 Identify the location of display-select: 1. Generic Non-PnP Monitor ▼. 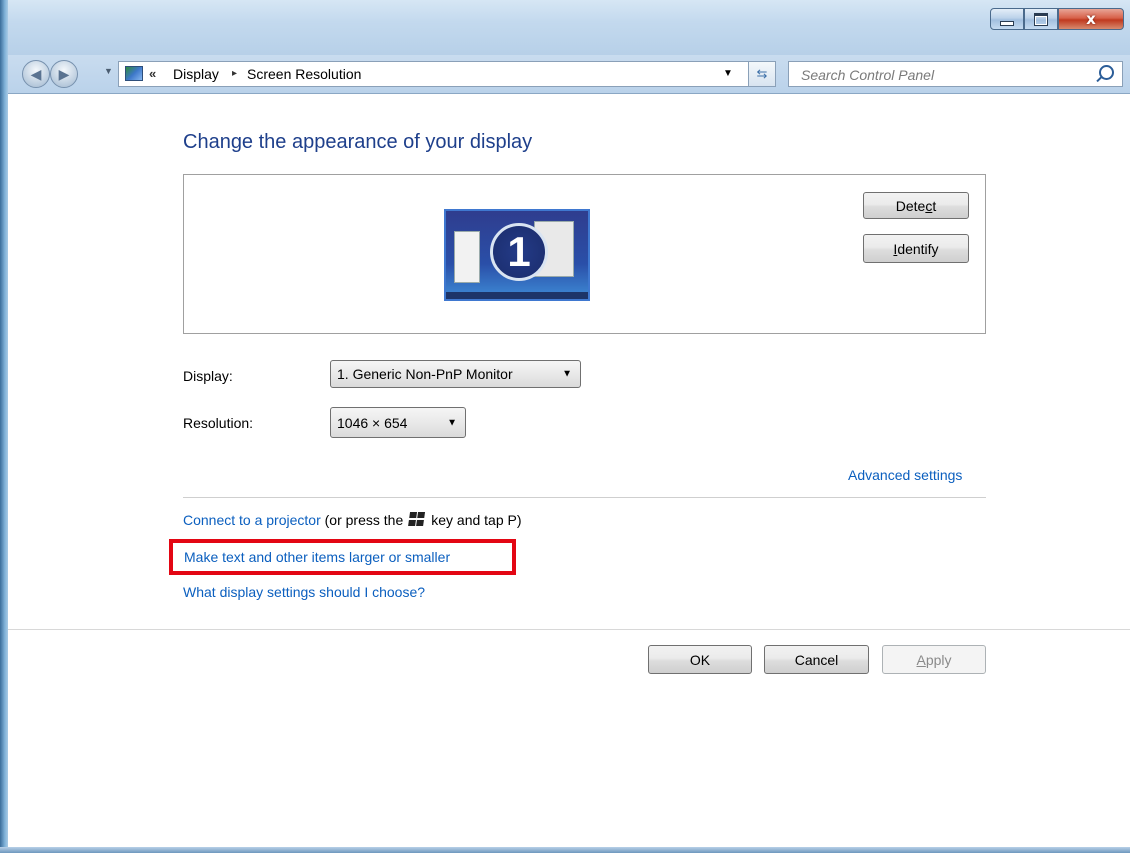
(455, 374).